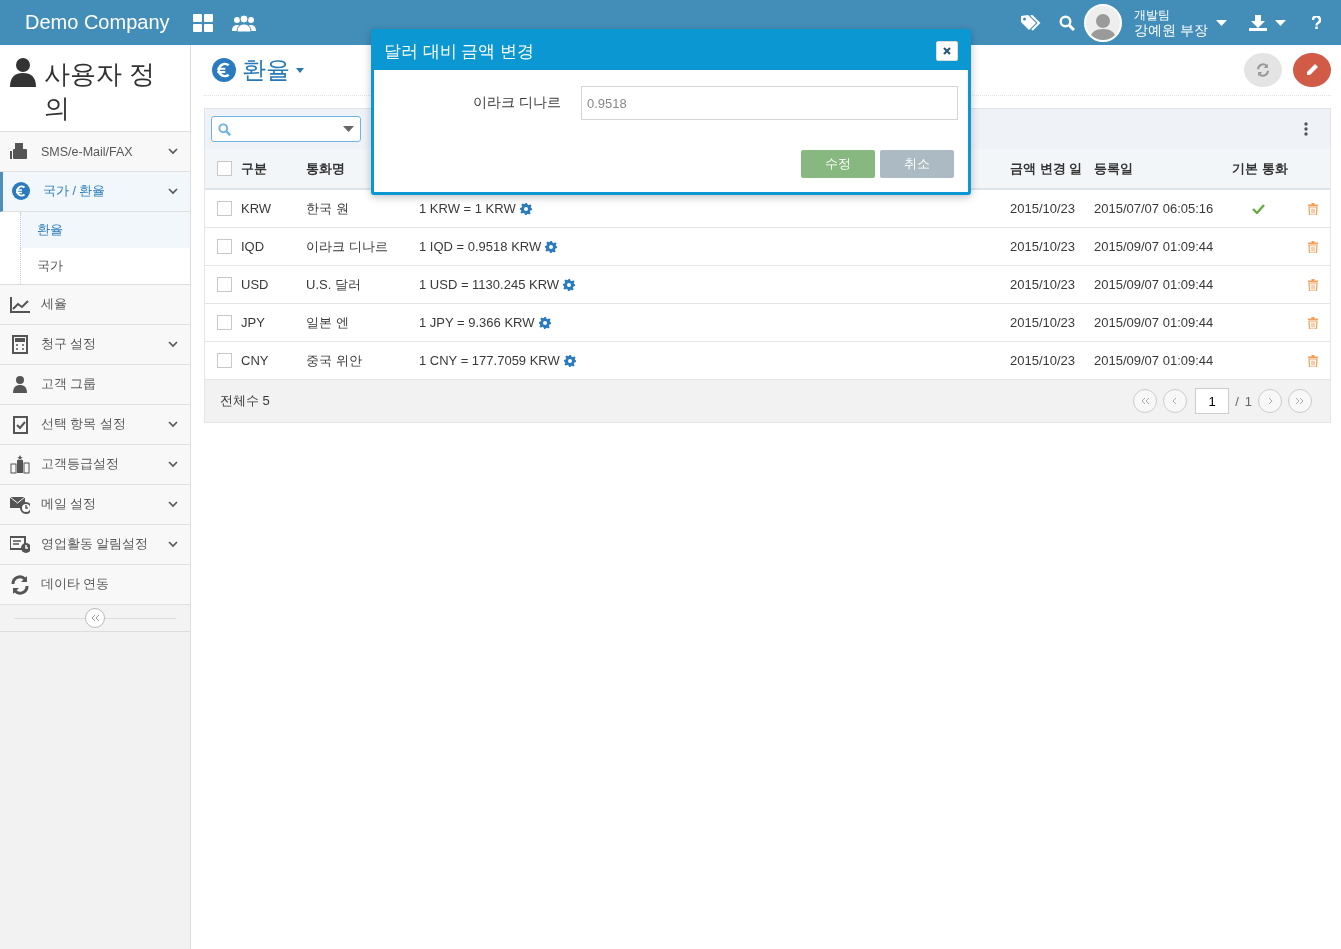 Image resolution: width=1341 pixels, height=949 pixels. Describe the element at coordinates (1212, 401) in the screenshot. I see `page-input: 1` at that location.